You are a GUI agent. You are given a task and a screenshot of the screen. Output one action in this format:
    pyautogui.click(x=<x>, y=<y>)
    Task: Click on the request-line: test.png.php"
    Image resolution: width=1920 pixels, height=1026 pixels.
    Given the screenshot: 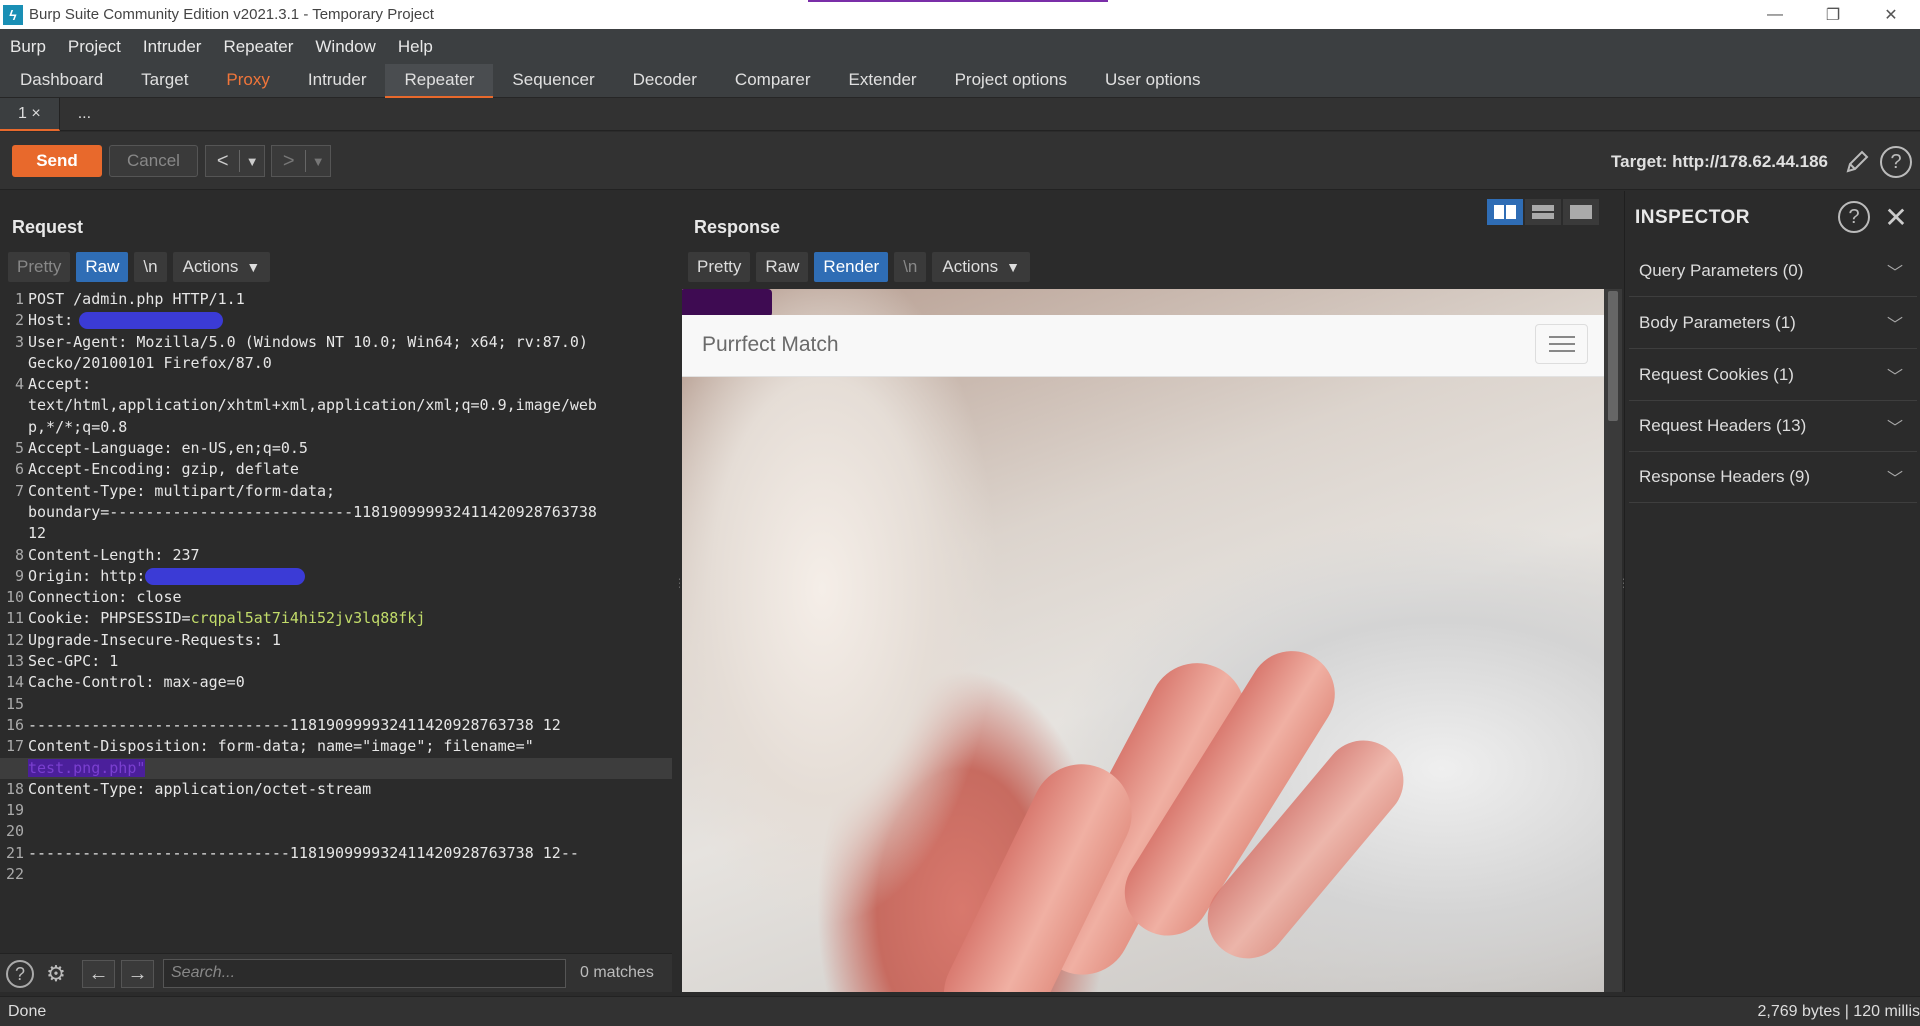 What is the action you would take?
    pyautogui.click(x=337, y=768)
    